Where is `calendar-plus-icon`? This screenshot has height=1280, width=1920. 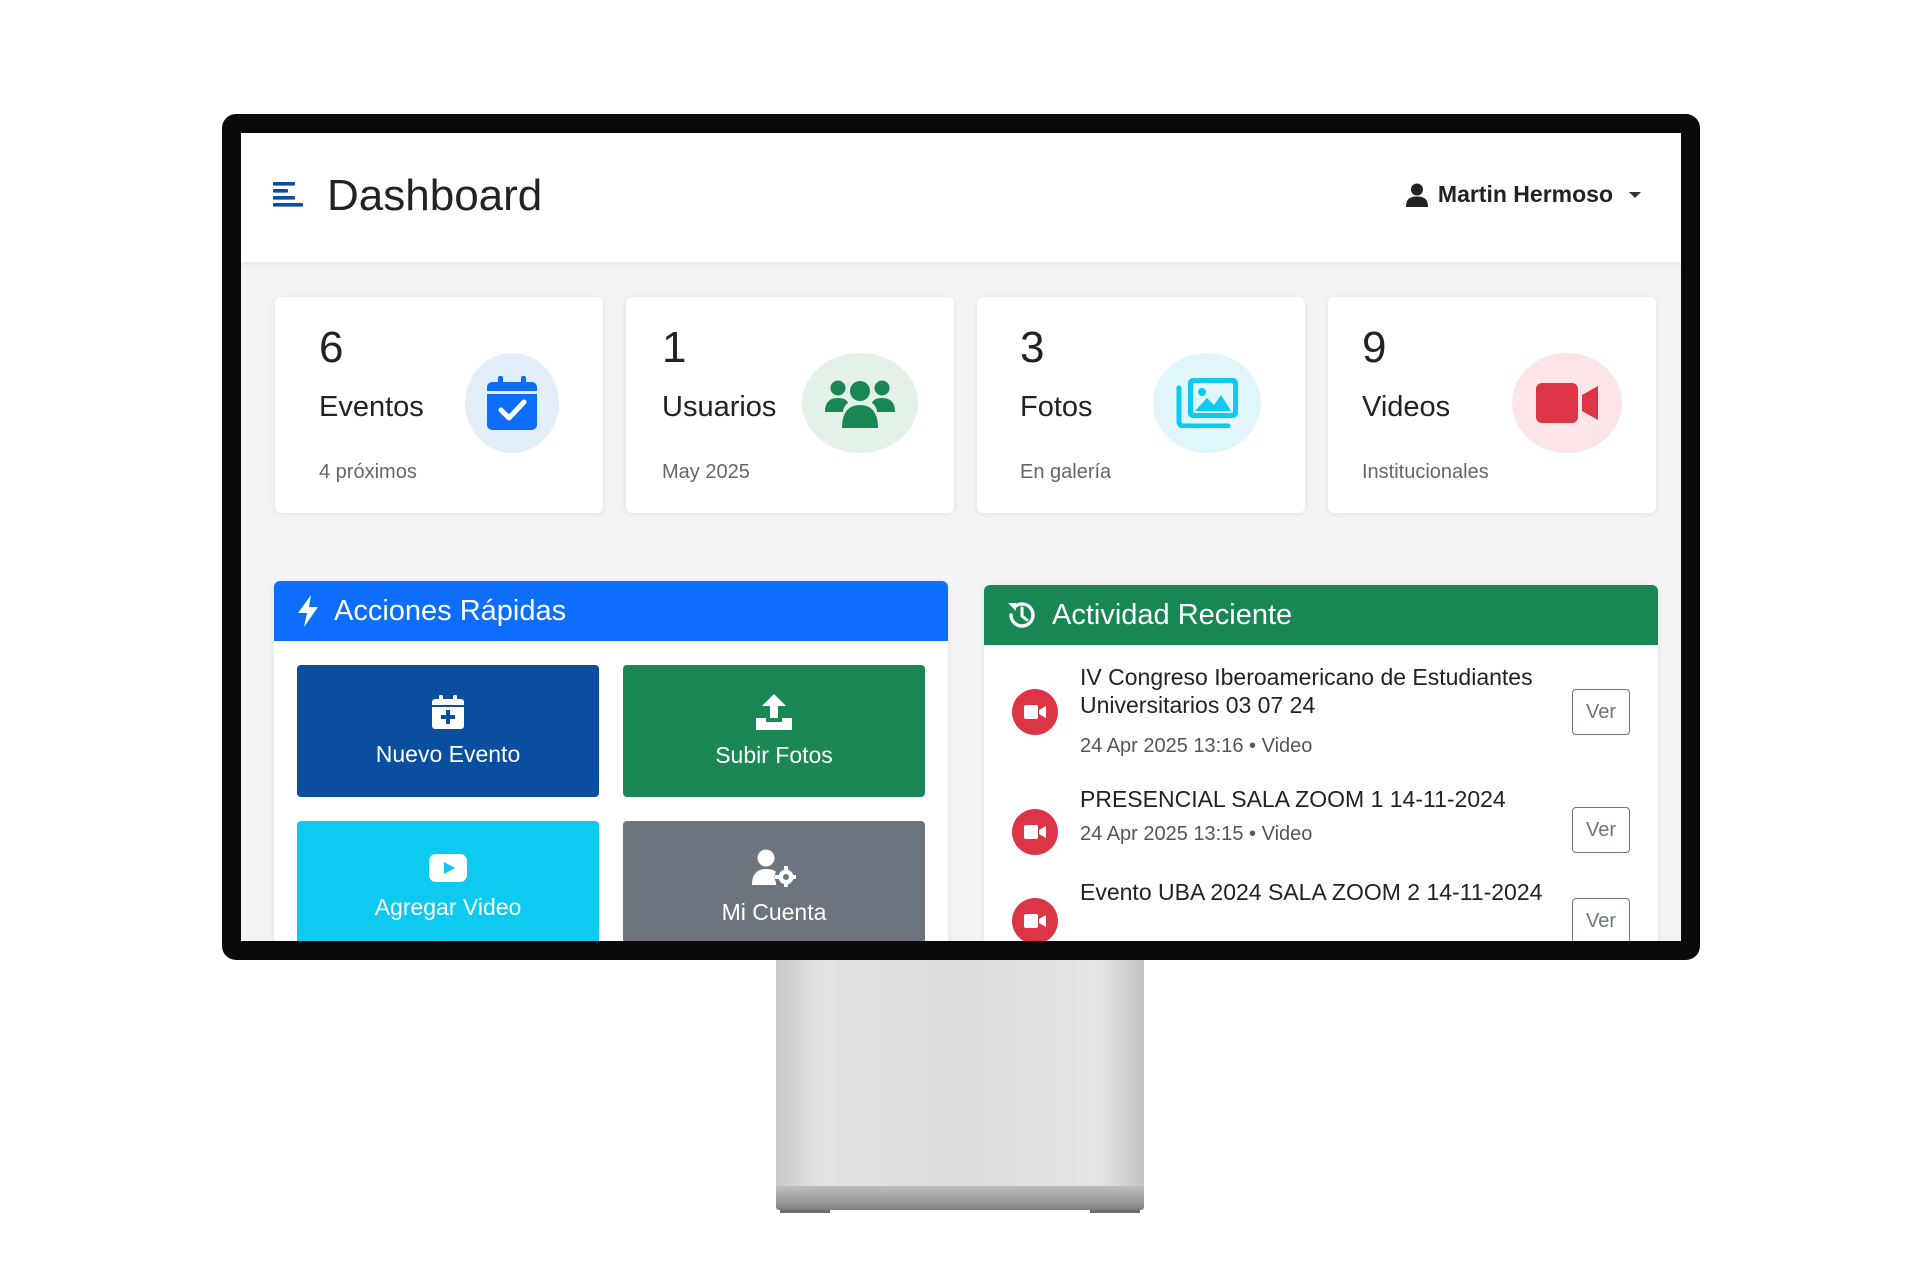
calendar-plus-icon is located at coordinates (448, 711).